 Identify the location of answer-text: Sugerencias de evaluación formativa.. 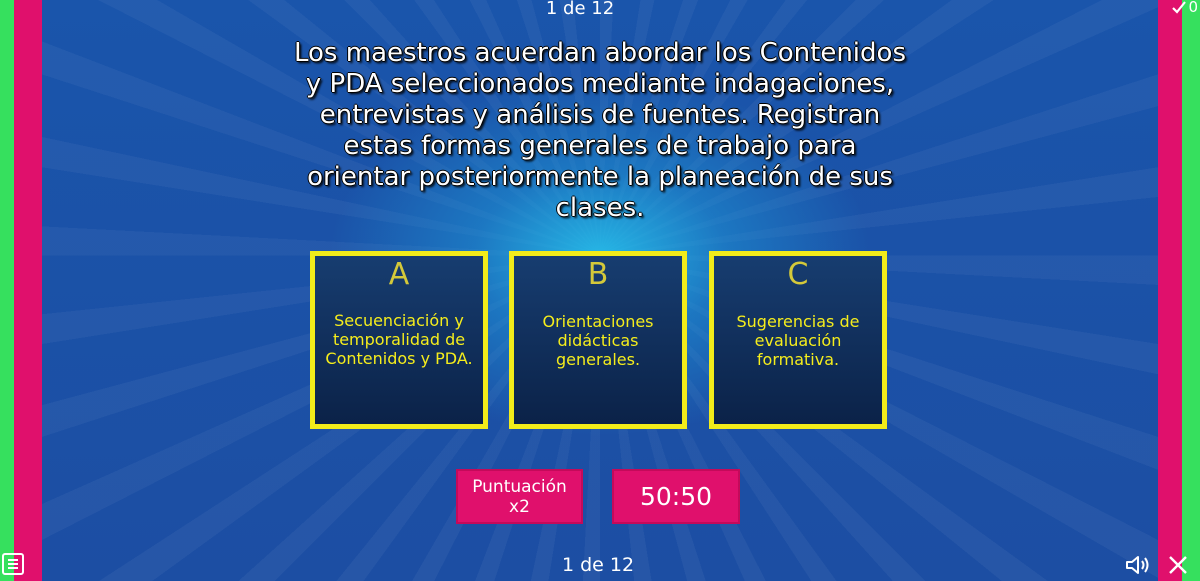
(798, 340).